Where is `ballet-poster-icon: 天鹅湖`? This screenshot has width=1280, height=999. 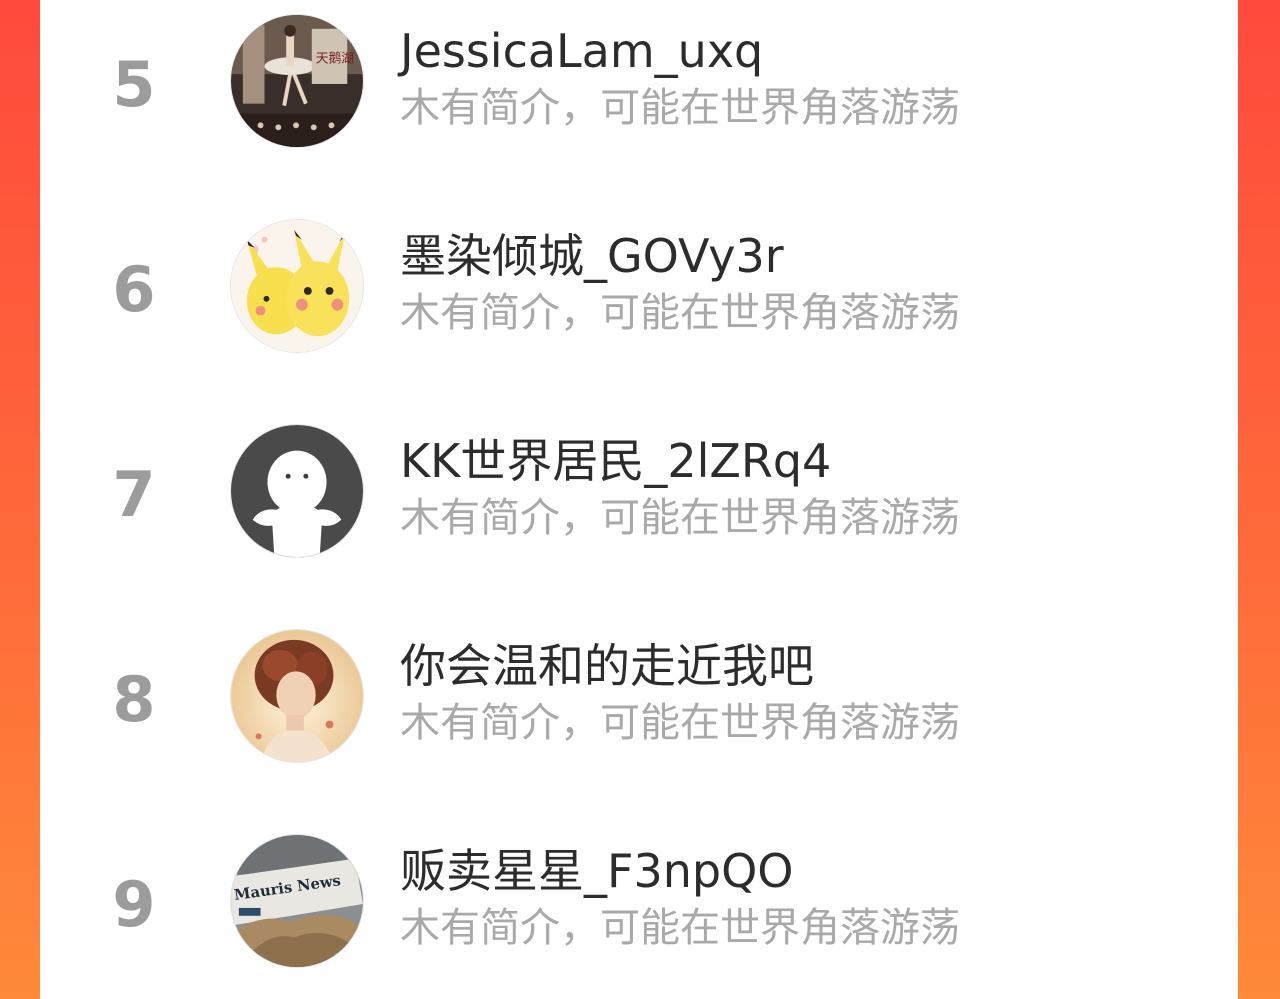 ballet-poster-icon: 天鹅湖 is located at coordinates (297, 81).